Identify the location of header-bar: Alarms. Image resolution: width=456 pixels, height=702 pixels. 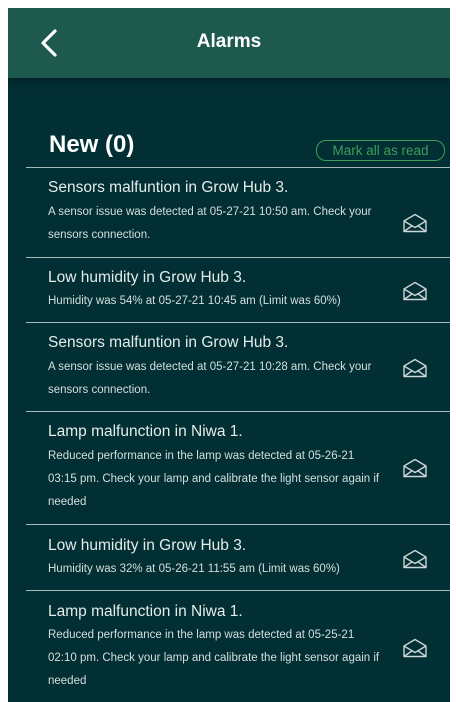
(229, 43).